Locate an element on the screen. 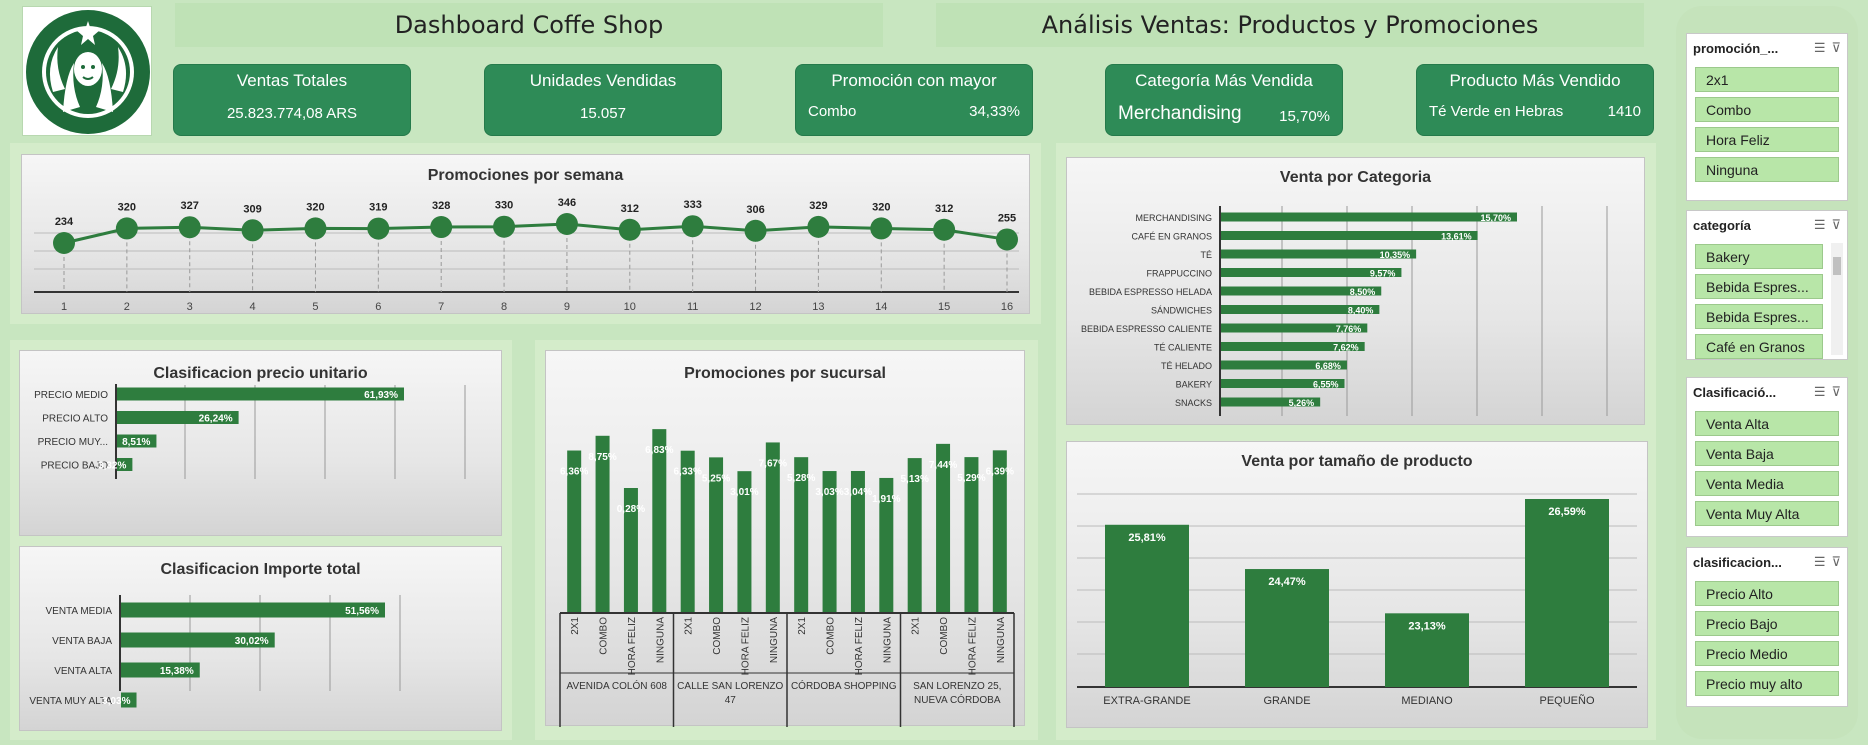 The image size is (1868, 745). data-label: 8,75% is located at coordinates (602, 457).